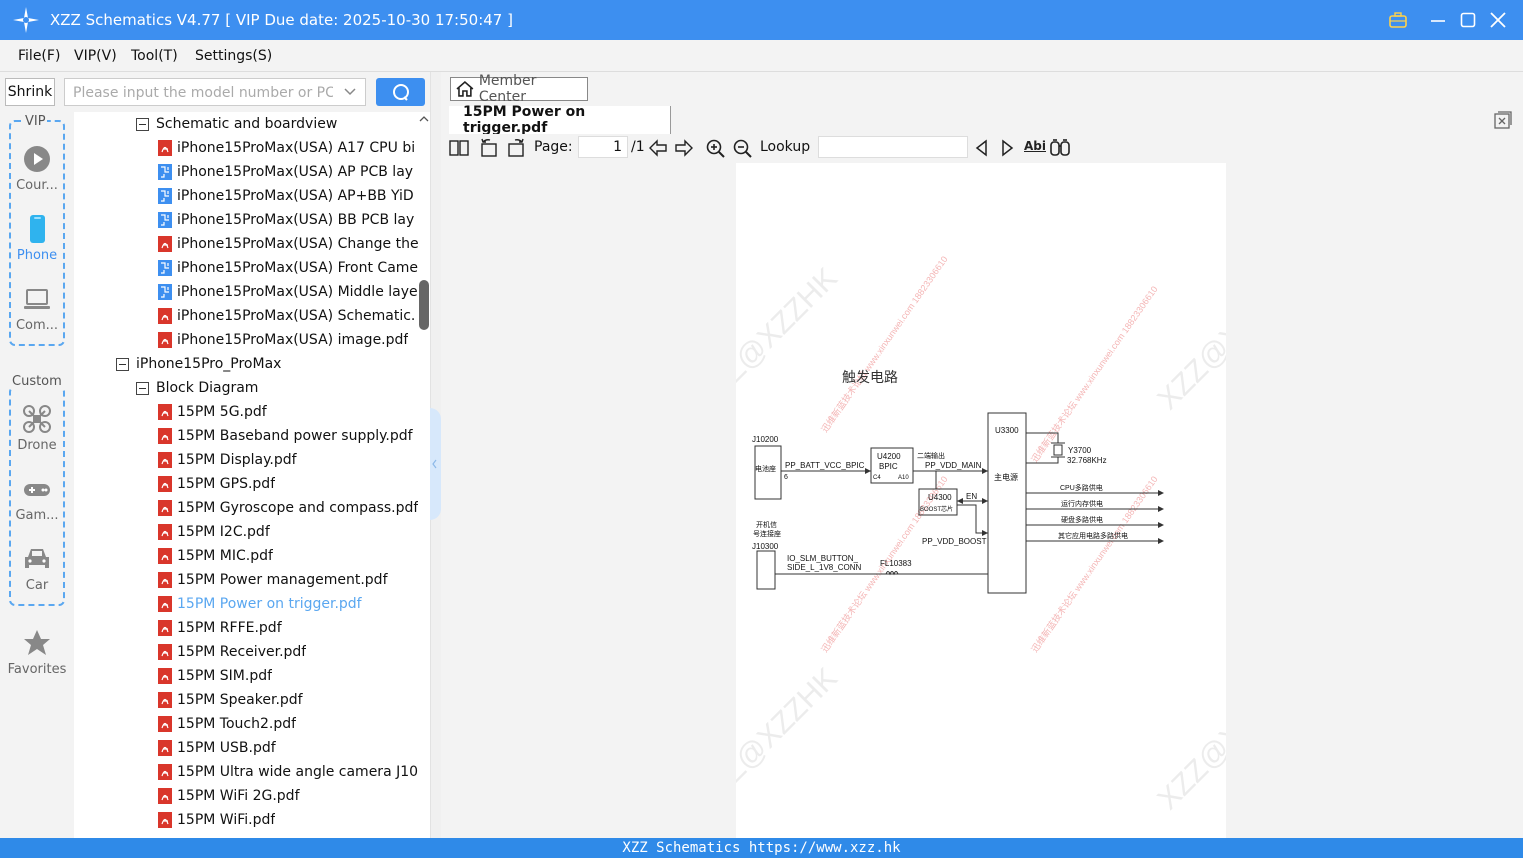 This screenshot has width=1523, height=858. Describe the element at coordinates (226, 748) in the screenshot. I see `tree-item-label: 15PM USB.pdf` at that location.